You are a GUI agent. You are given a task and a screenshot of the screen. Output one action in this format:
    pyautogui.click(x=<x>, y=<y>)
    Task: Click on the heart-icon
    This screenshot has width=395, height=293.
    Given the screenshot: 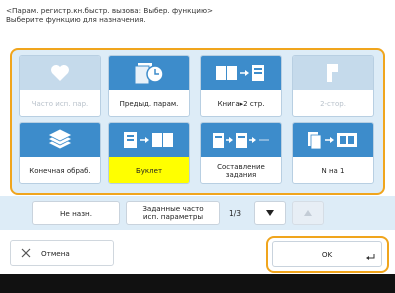 What is the action you would take?
    pyautogui.click(x=60, y=73)
    